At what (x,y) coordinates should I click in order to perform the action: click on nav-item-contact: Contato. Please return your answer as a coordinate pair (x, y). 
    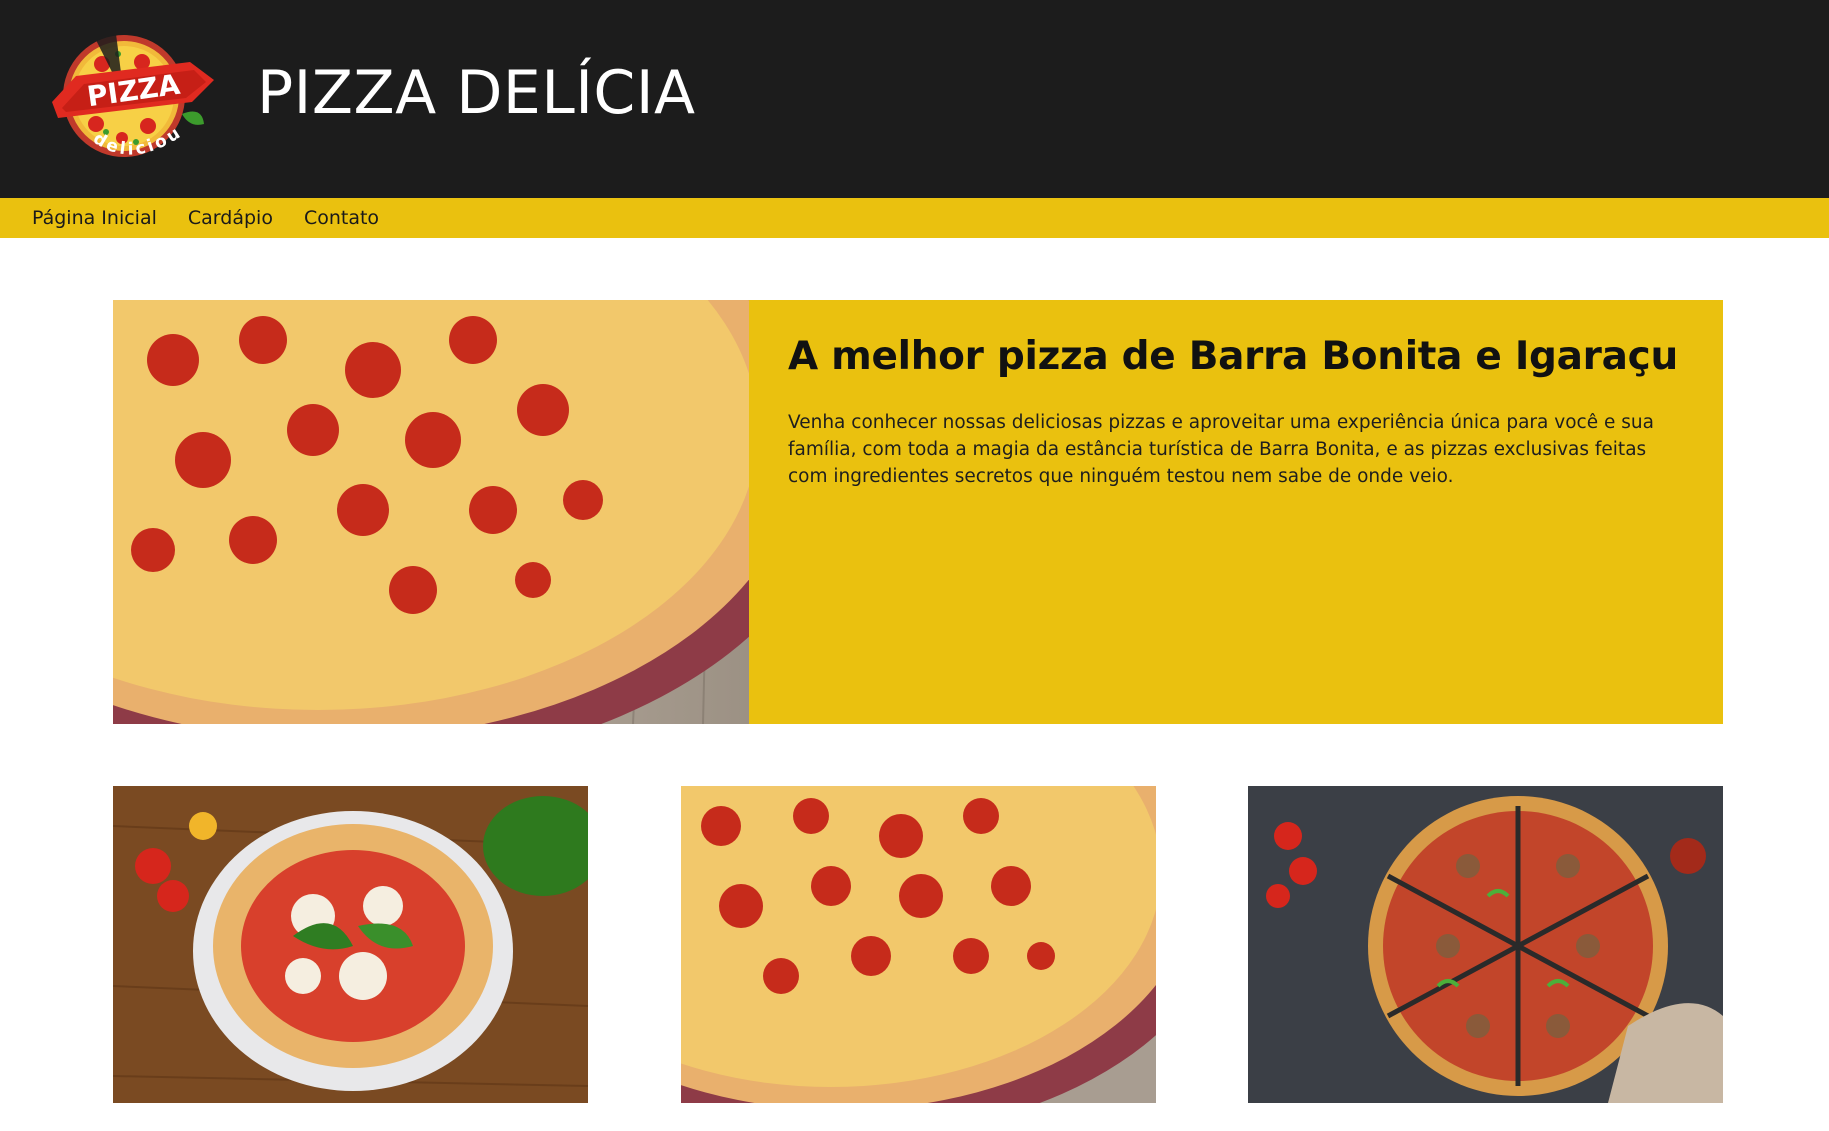
    Looking at the image, I should click on (341, 218).